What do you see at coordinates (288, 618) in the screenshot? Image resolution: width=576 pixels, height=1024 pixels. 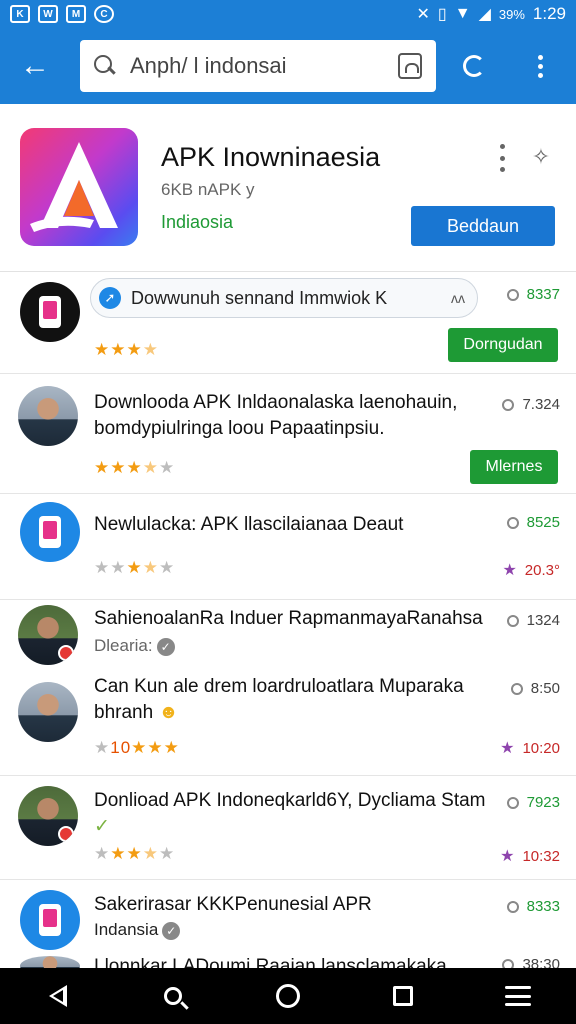 I see `item-title: SahienoalanRa Induer RapmanmayaRanahsa` at bounding box center [288, 618].